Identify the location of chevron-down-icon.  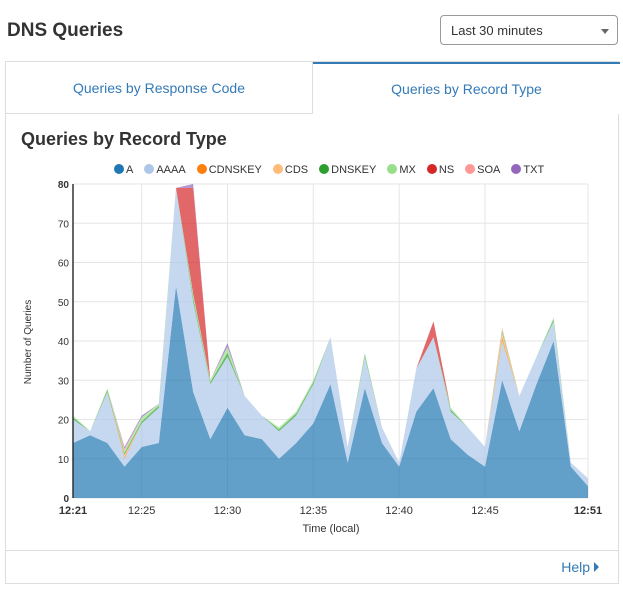
(605, 31).